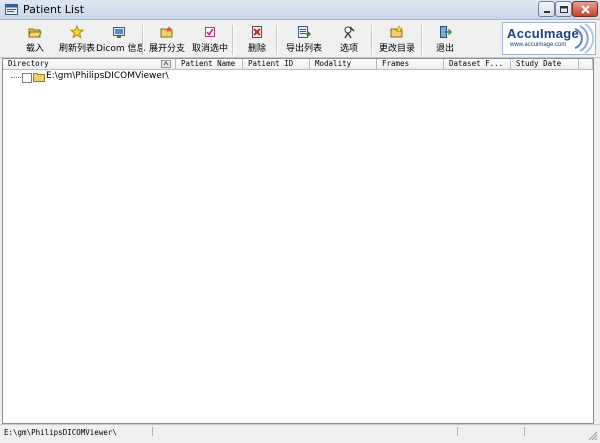 The width and height of the screenshot is (600, 443). What do you see at coordinates (16, 77) in the screenshot?
I see `tree-connector` at bounding box center [16, 77].